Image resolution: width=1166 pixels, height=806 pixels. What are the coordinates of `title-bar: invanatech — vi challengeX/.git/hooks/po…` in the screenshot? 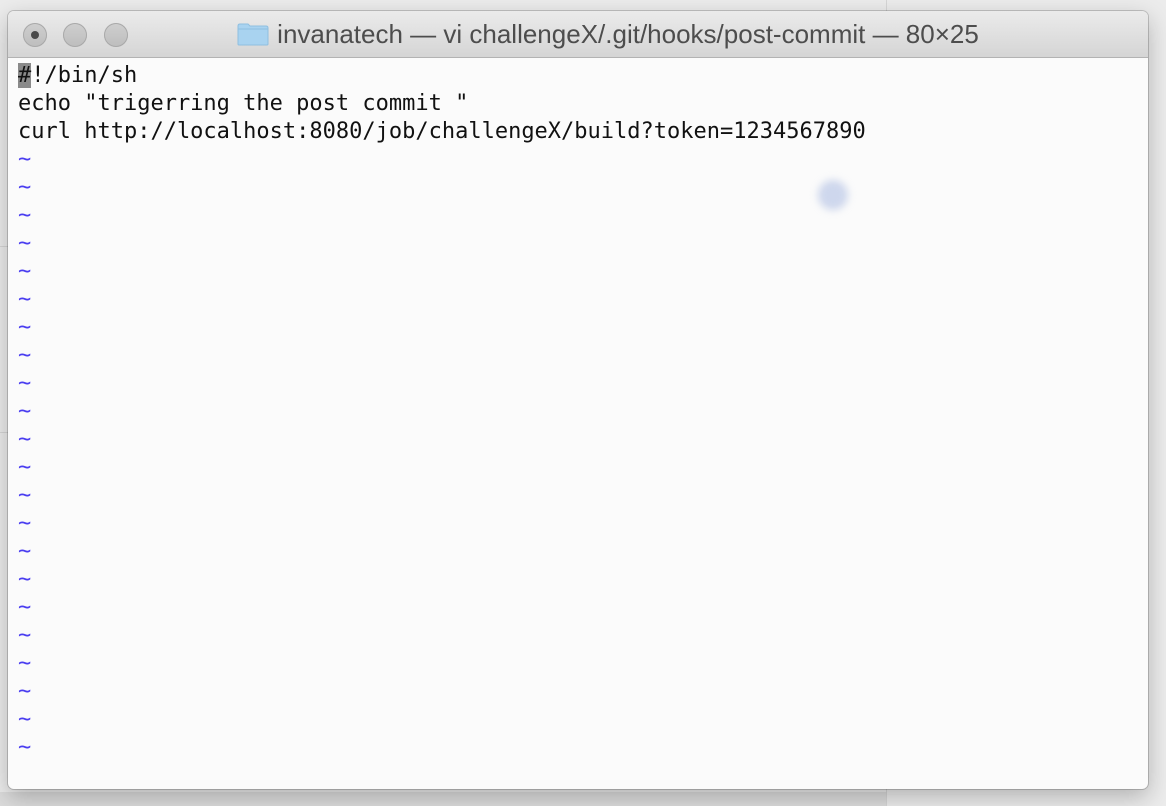 It's located at (578, 34).